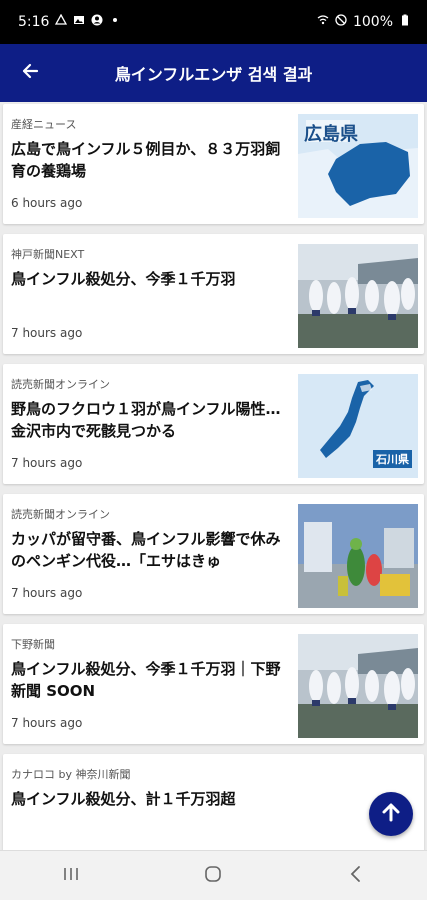 Image resolution: width=427 pixels, height=900 pixels. I want to click on article-source: カナロコ by 神奈川新聞, so click(71, 774).